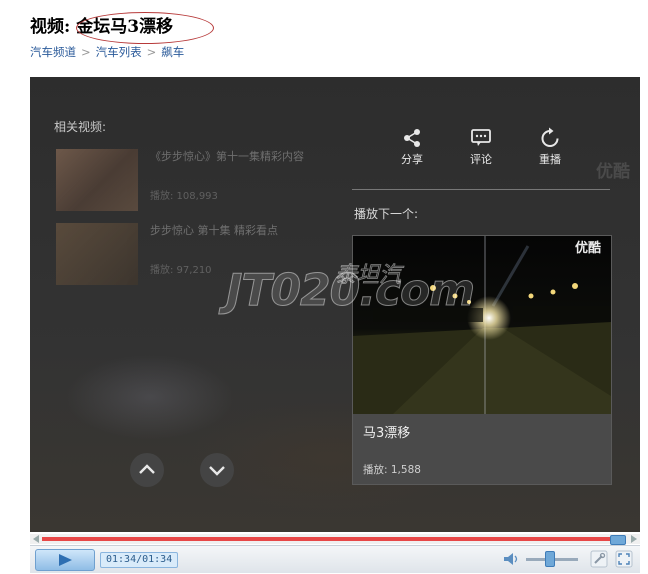 The image size is (648, 574). Describe the element at coordinates (412, 159) in the screenshot. I see `share-label: 分享` at that location.